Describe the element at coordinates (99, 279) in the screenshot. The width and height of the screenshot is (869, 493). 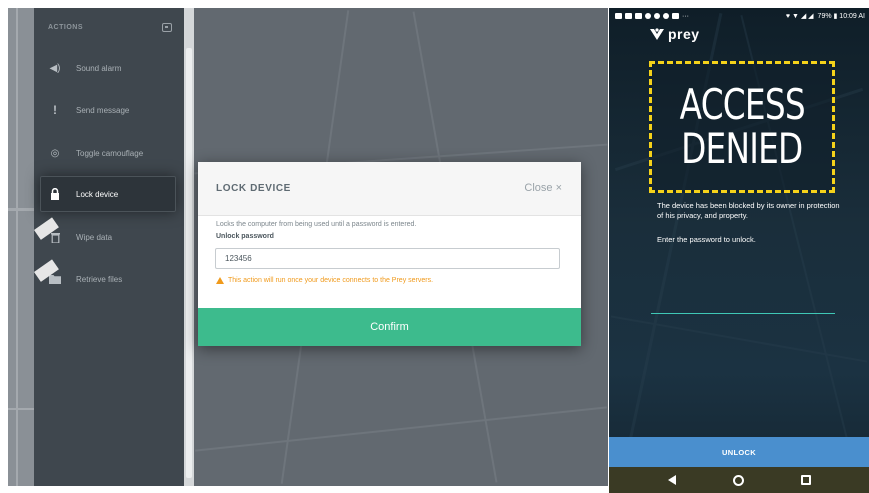
I see `action-label: Retrieve files` at that location.